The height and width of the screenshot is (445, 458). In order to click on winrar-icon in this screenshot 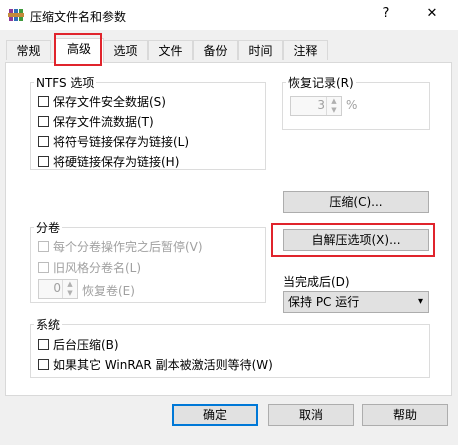, I will do `click(16, 15)`.